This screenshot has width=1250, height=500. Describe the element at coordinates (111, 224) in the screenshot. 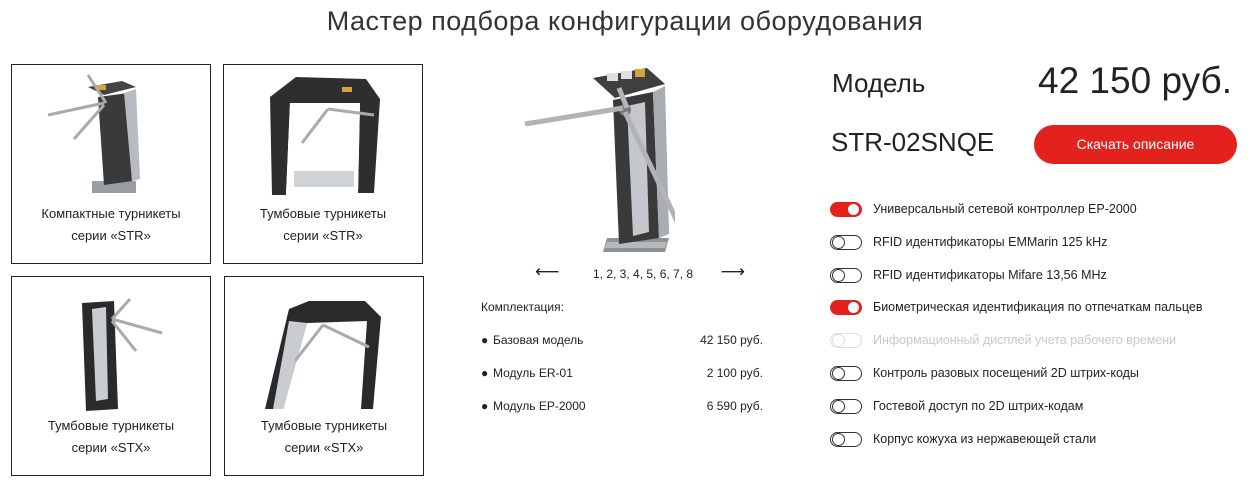

I see `catalog-card-caption: Компактные турникеты серии «STR»` at that location.